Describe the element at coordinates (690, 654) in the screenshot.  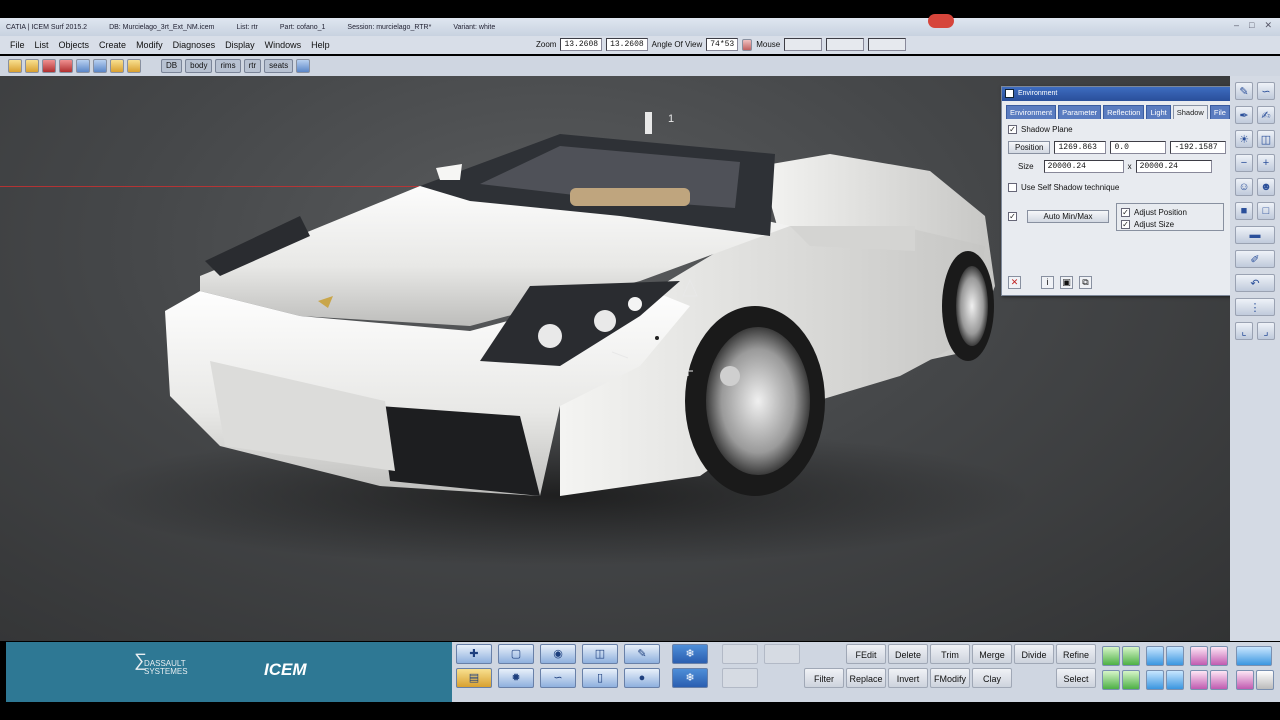
I see `snowflake-icon: ❄` at that location.